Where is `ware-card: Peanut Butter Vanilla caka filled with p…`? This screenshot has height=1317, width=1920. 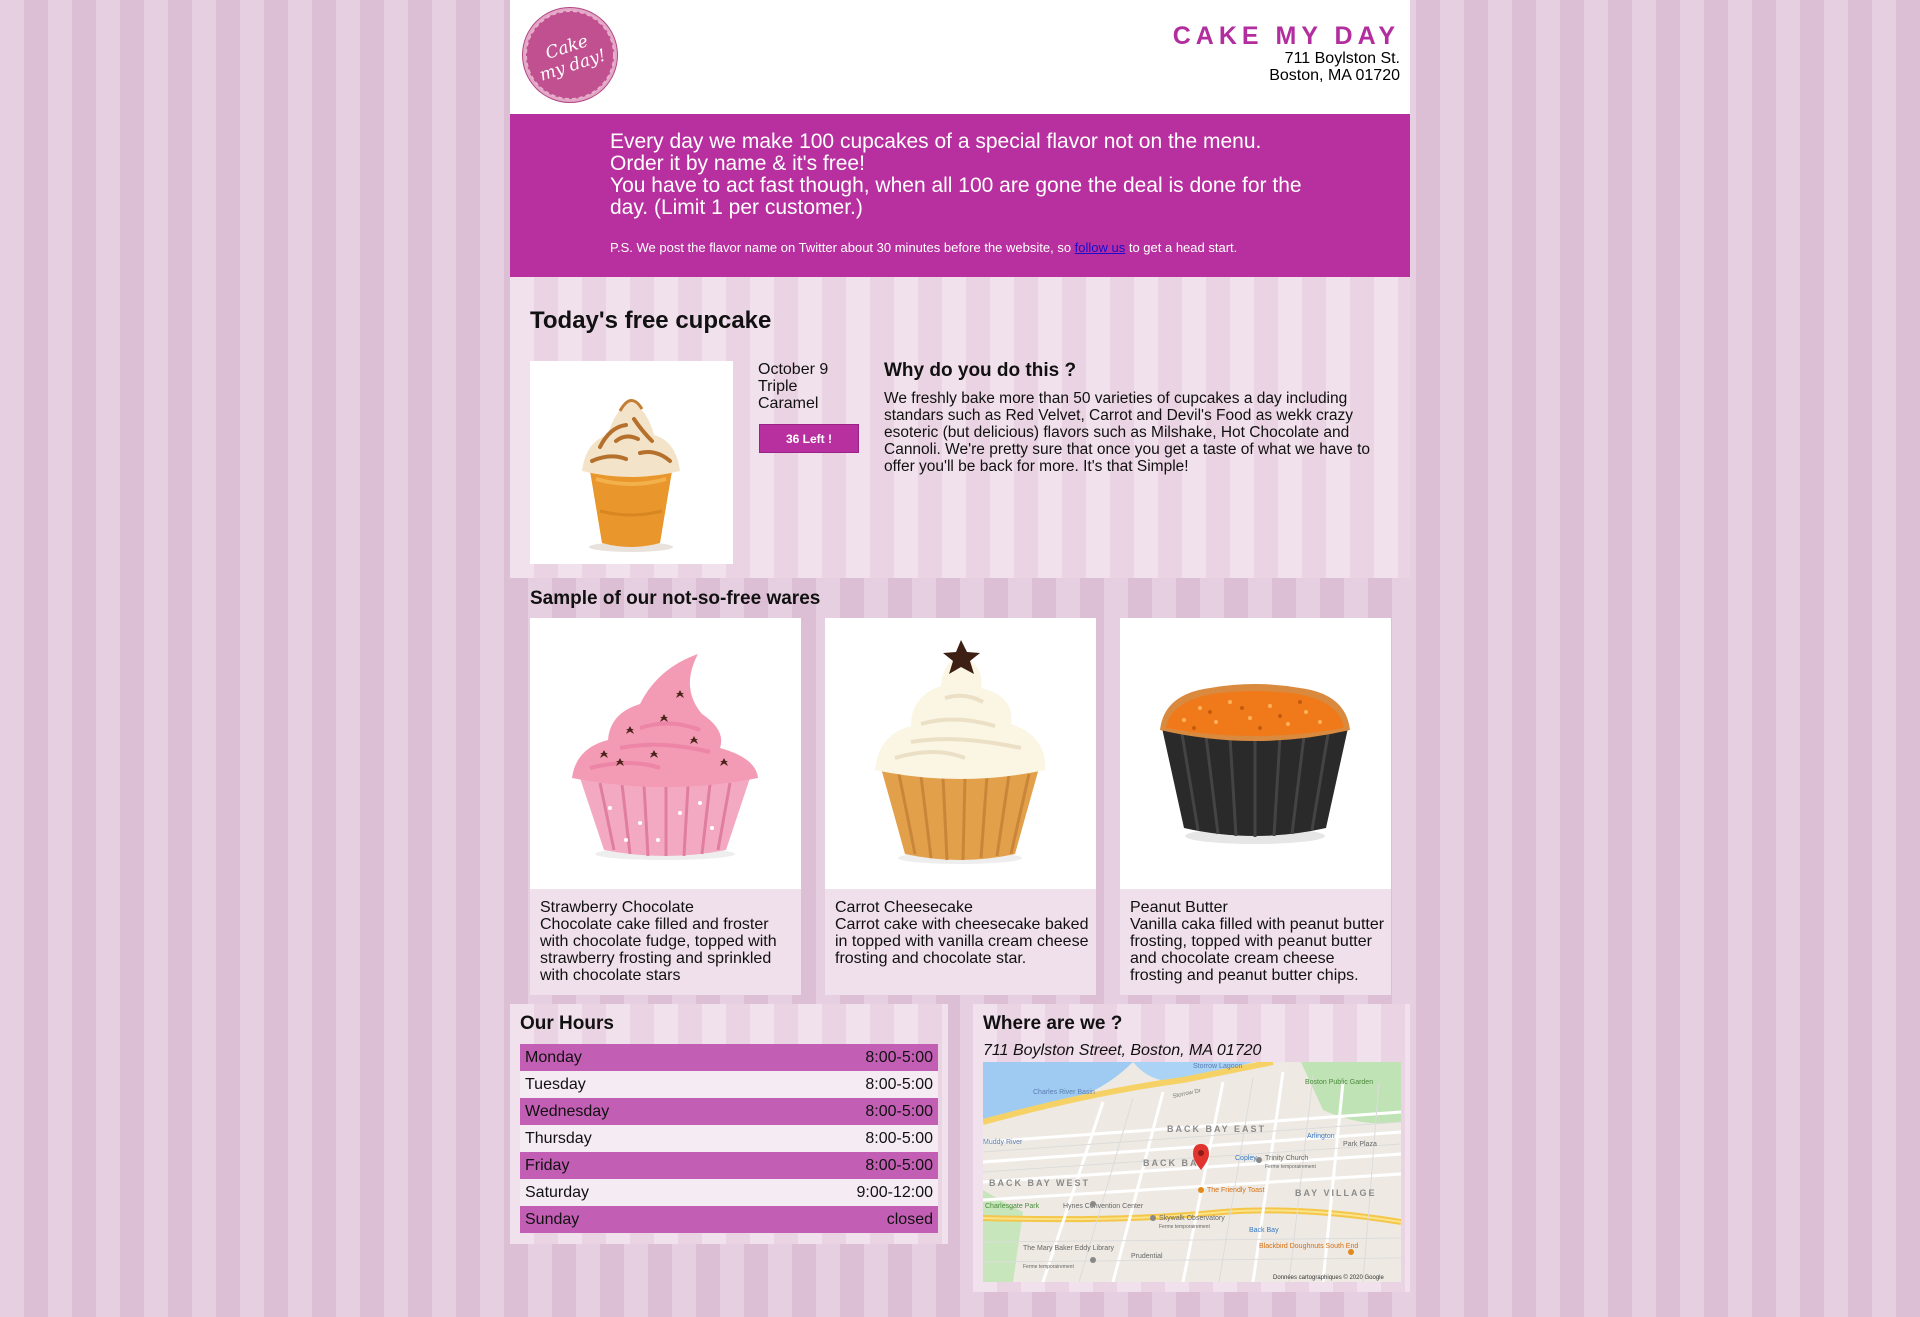
ware-card: Peanut Butter Vanilla caka filled with p… is located at coordinates (1255, 806).